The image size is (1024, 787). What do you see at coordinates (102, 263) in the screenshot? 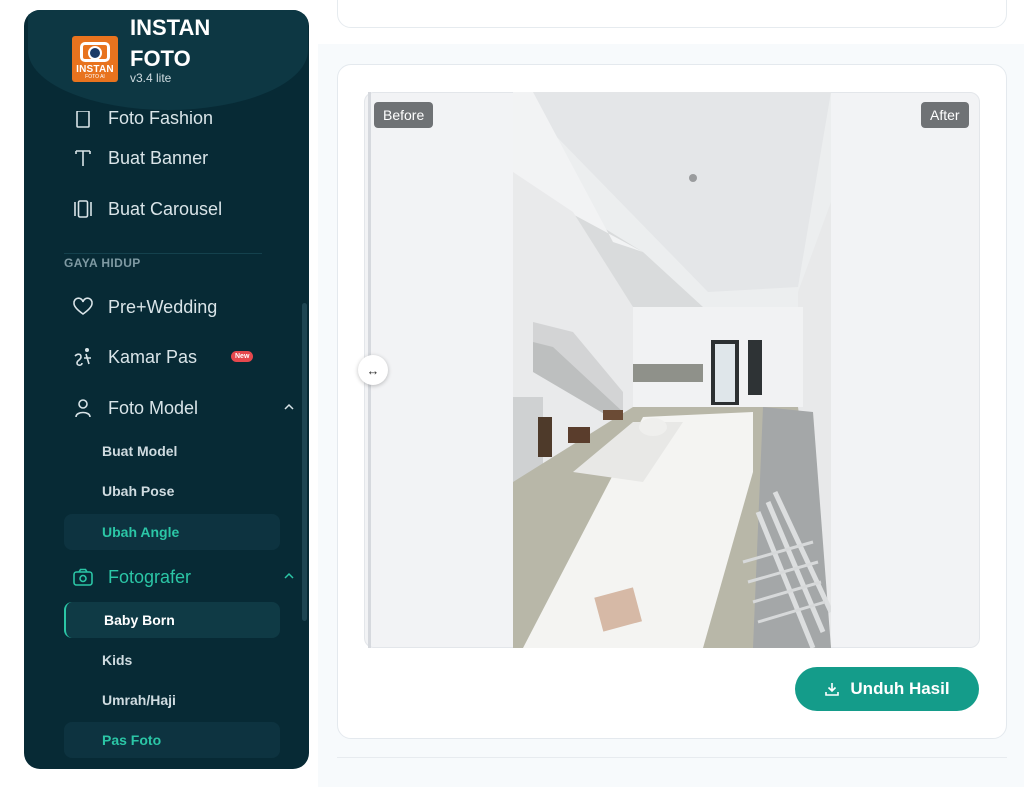
I see `section-label-gaya-hidup: GAYA HIDUP` at bounding box center [102, 263].